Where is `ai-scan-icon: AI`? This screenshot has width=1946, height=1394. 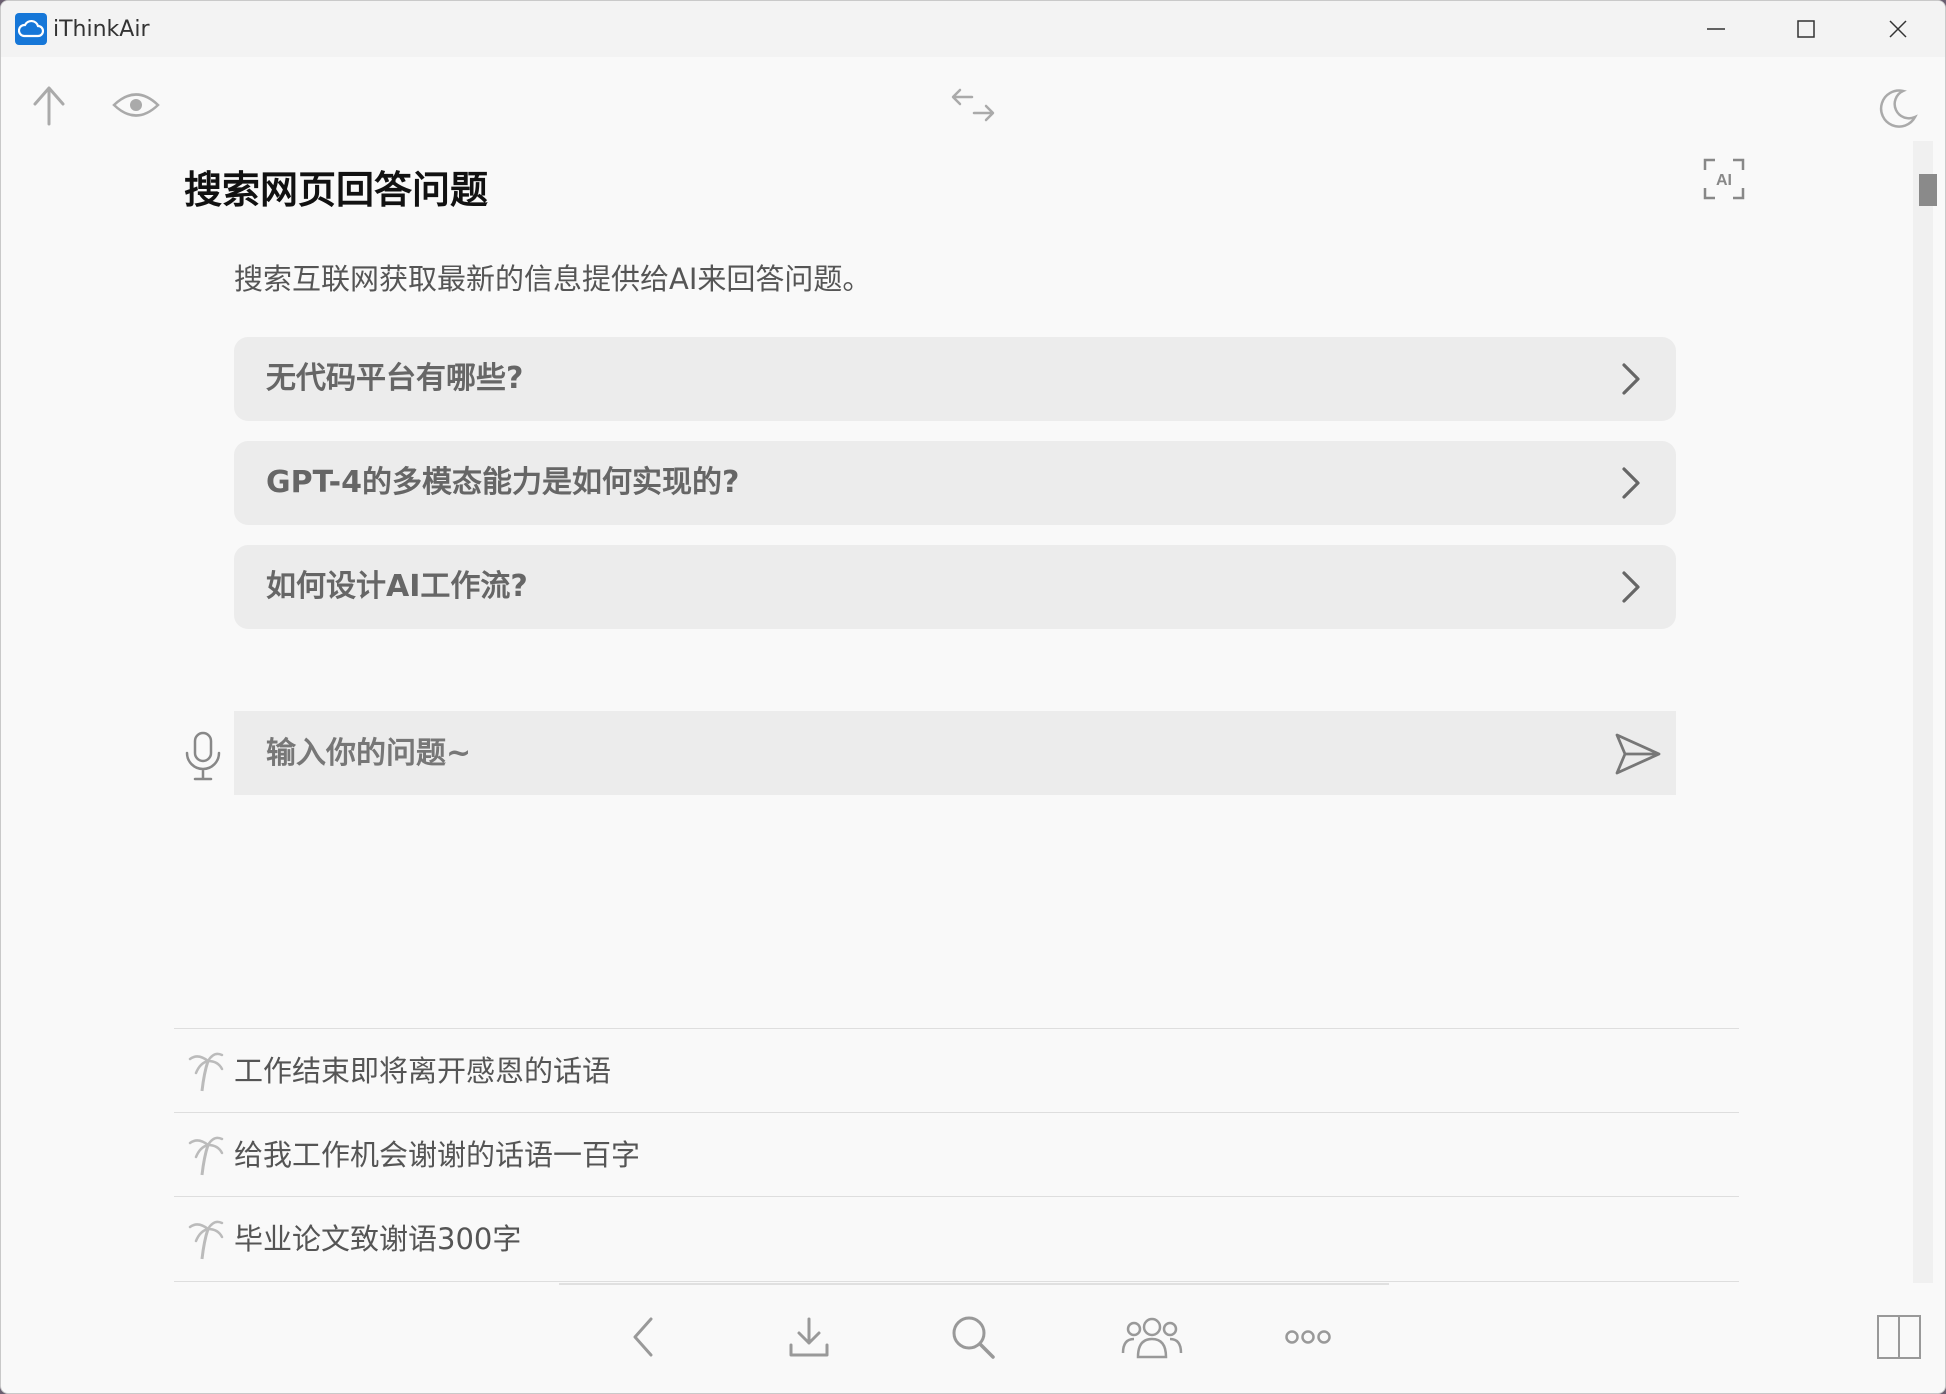 ai-scan-icon: AI is located at coordinates (1724, 179).